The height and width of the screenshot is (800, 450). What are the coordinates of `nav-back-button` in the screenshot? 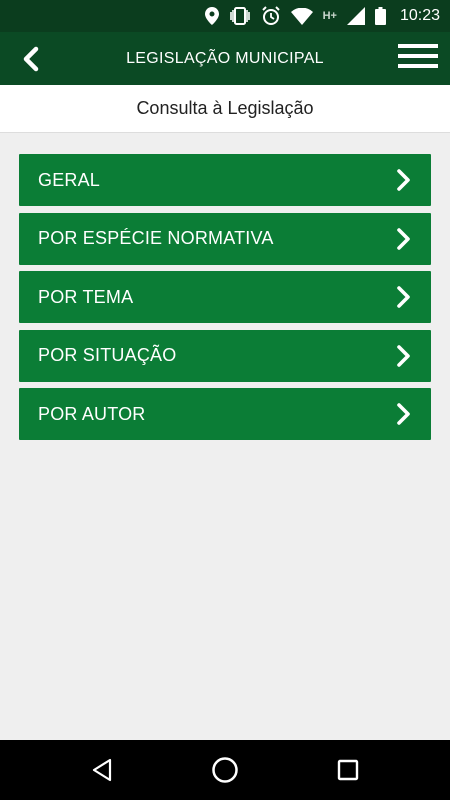 It's located at (102, 770).